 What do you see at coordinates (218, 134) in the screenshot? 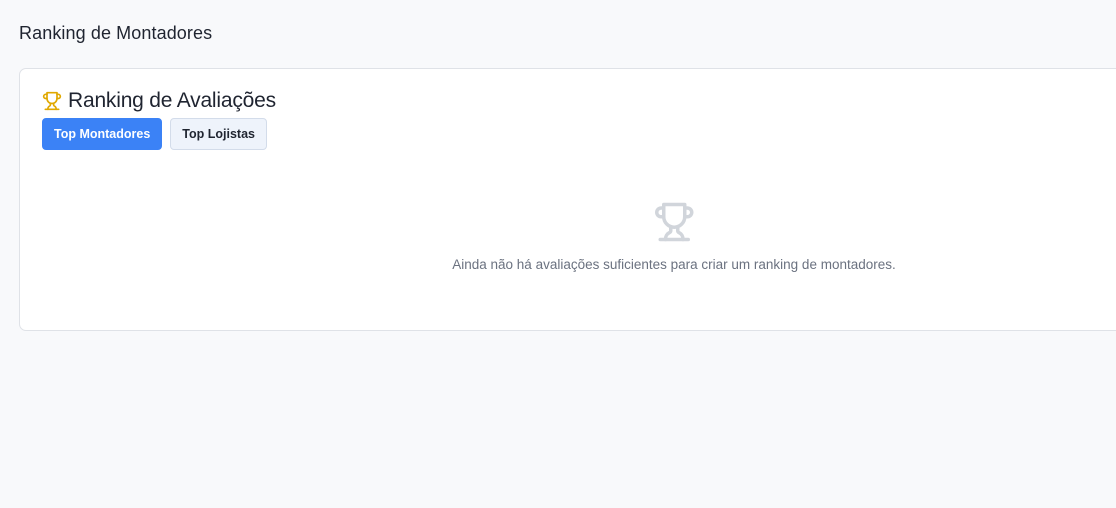
I see `tab-top-lojistas: Top Lojistas` at bounding box center [218, 134].